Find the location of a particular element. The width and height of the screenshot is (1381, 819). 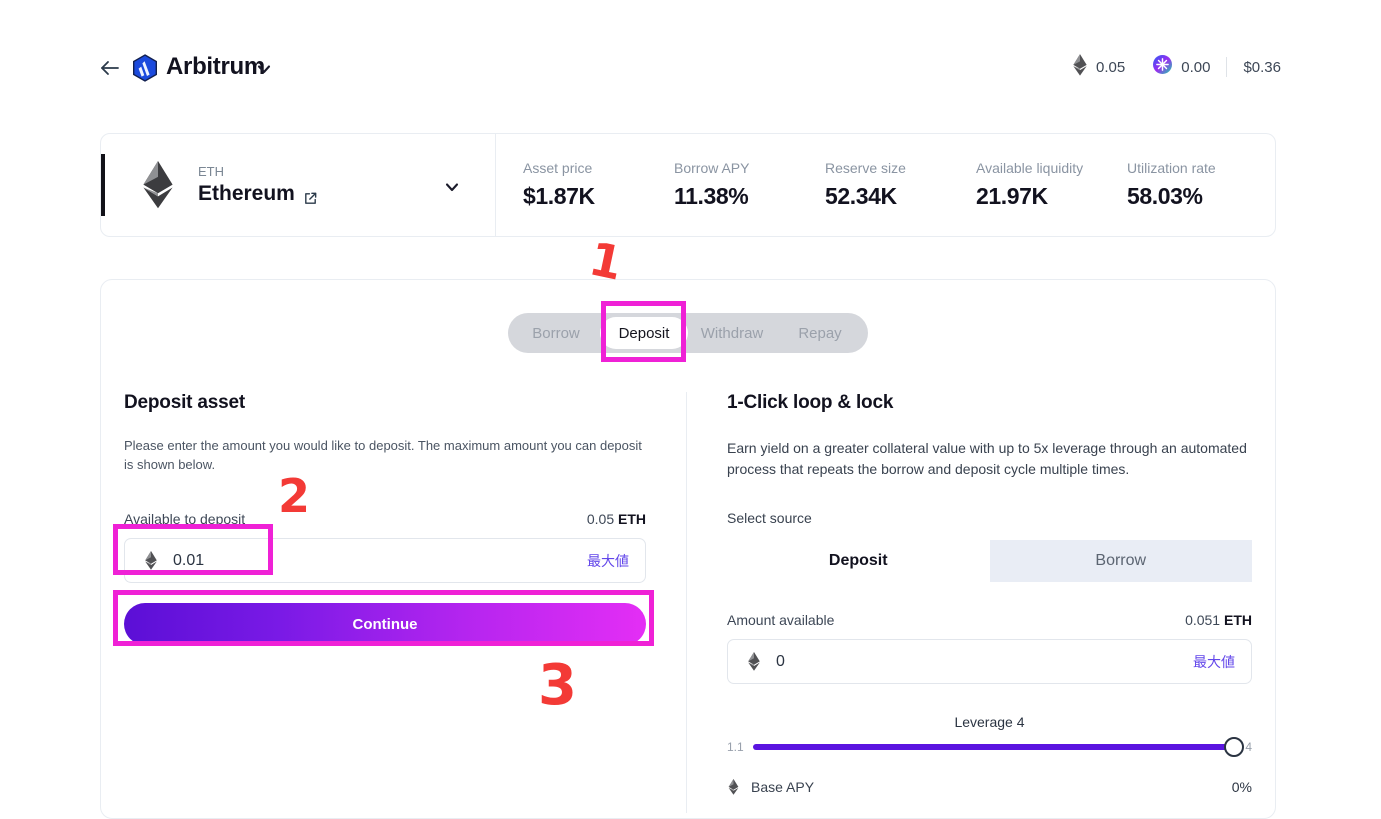

asset-selector: ETH Ethereum is located at coordinates (298, 185).